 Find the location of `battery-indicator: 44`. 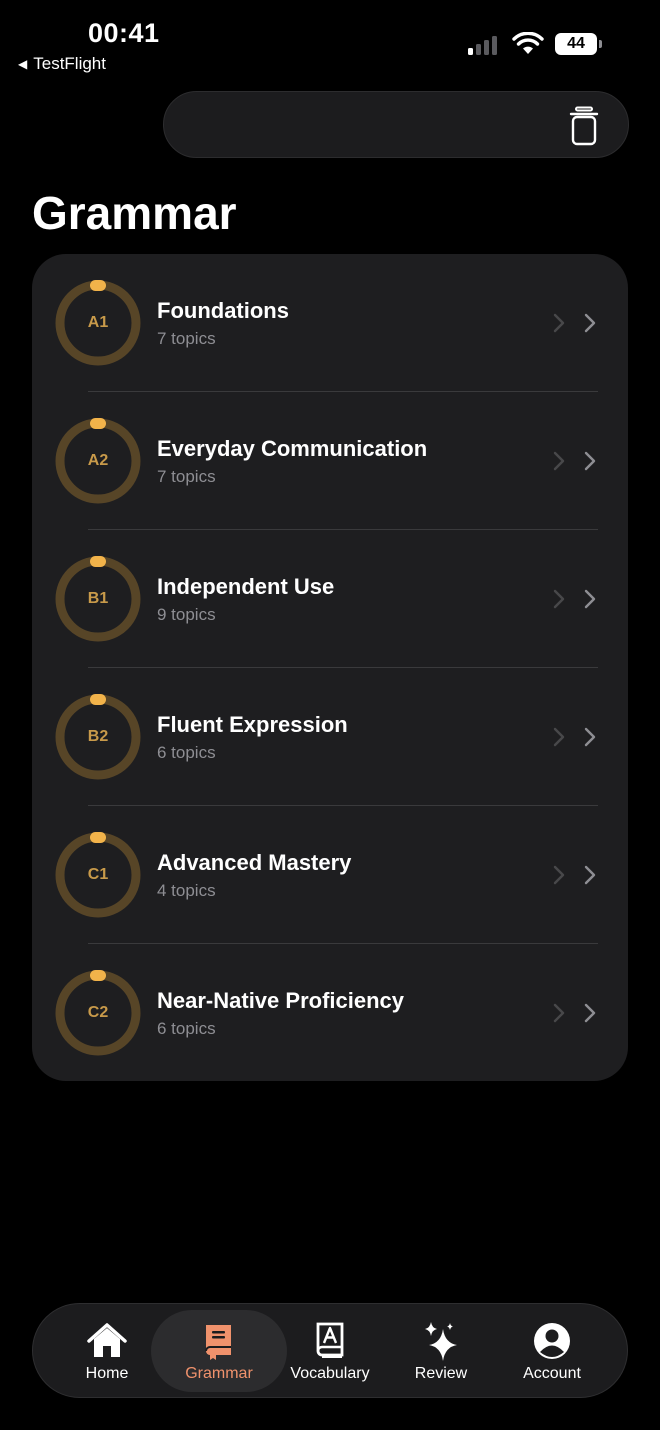

battery-indicator: 44 is located at coordinates (576, 44).